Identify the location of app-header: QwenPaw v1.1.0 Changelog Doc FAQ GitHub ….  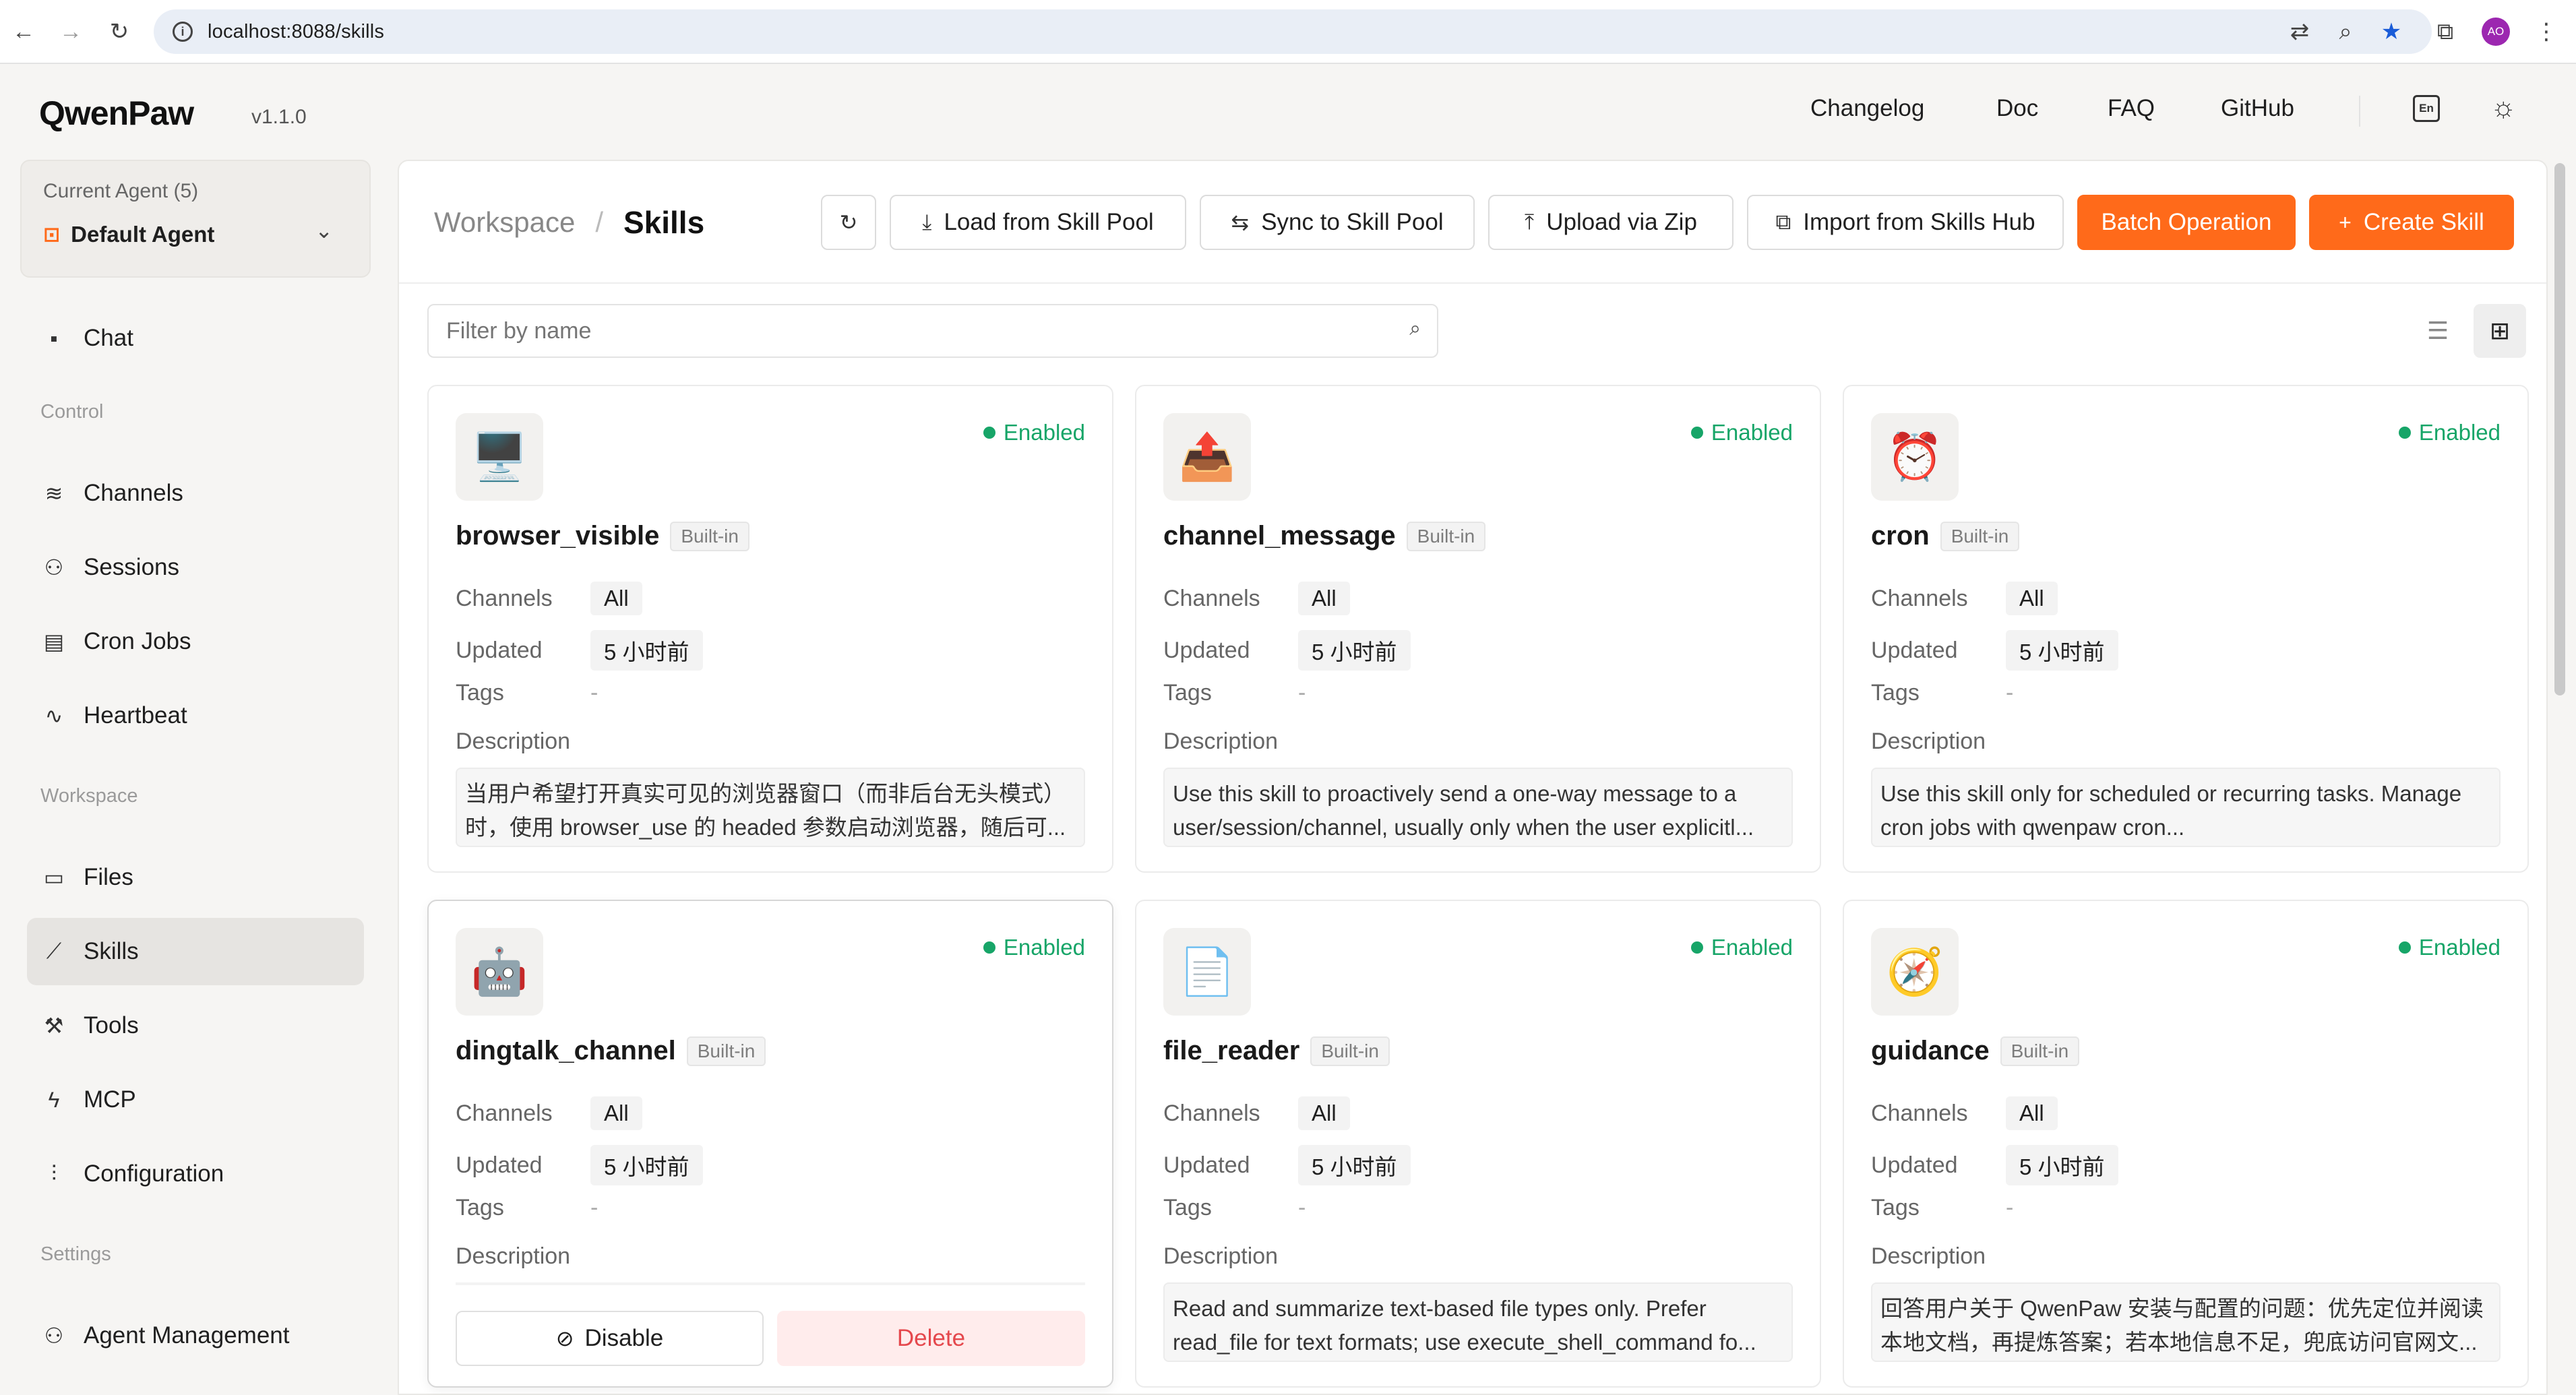
(1288, 112).